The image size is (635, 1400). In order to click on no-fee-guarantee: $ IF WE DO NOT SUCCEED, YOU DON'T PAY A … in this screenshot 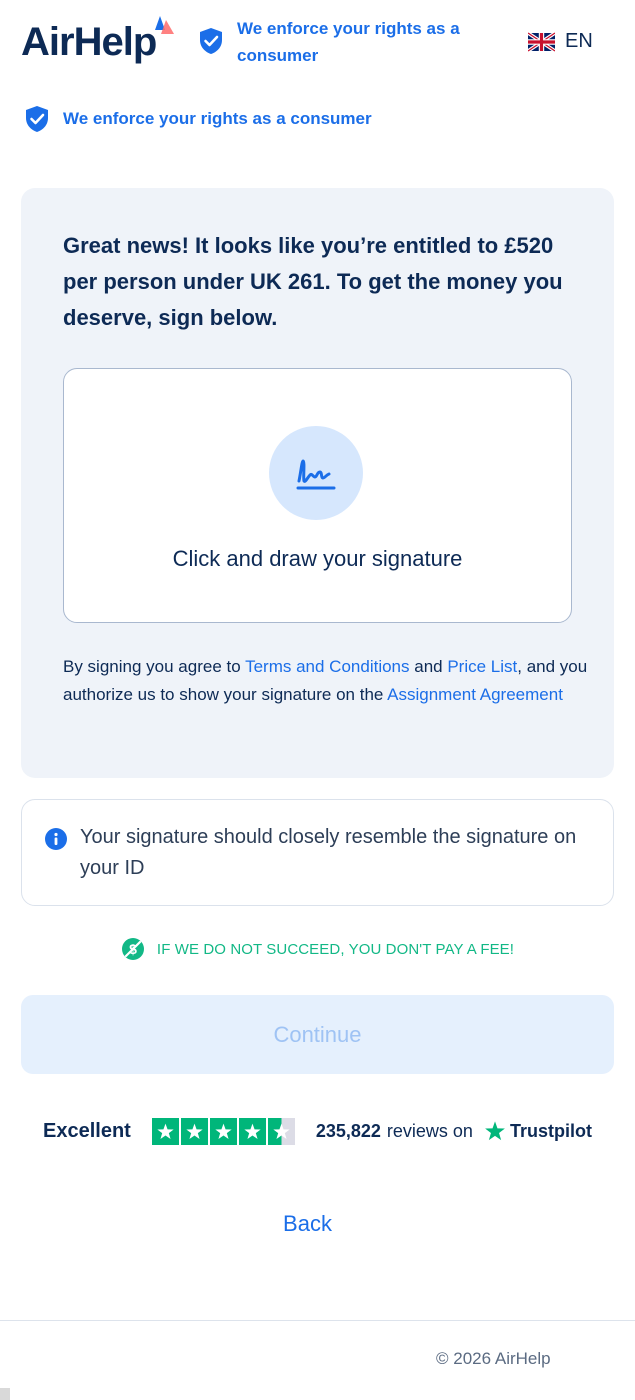, I will do `click(317, 949)`.